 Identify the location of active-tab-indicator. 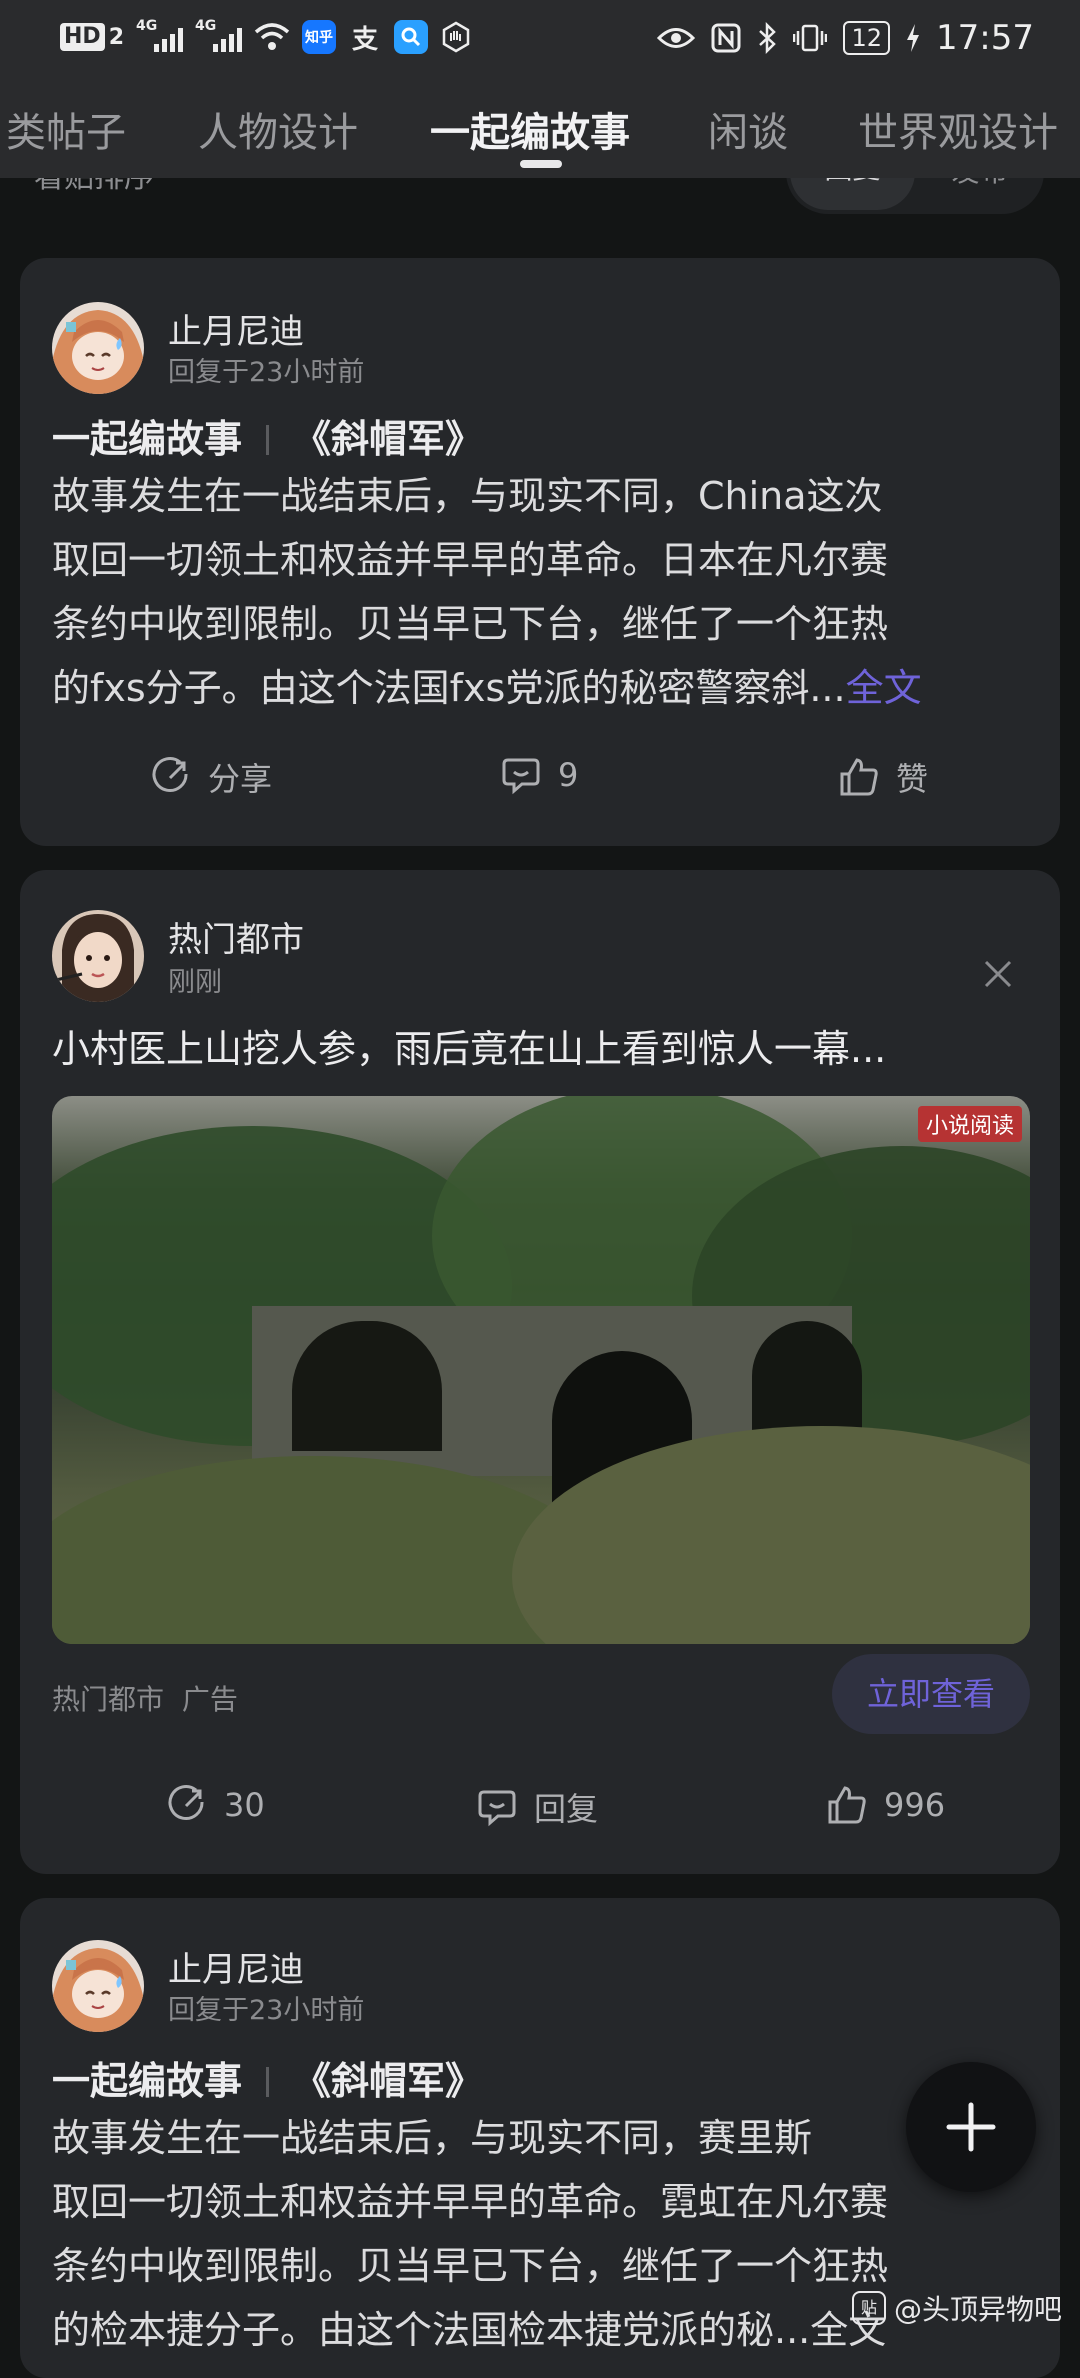
(541, 164).